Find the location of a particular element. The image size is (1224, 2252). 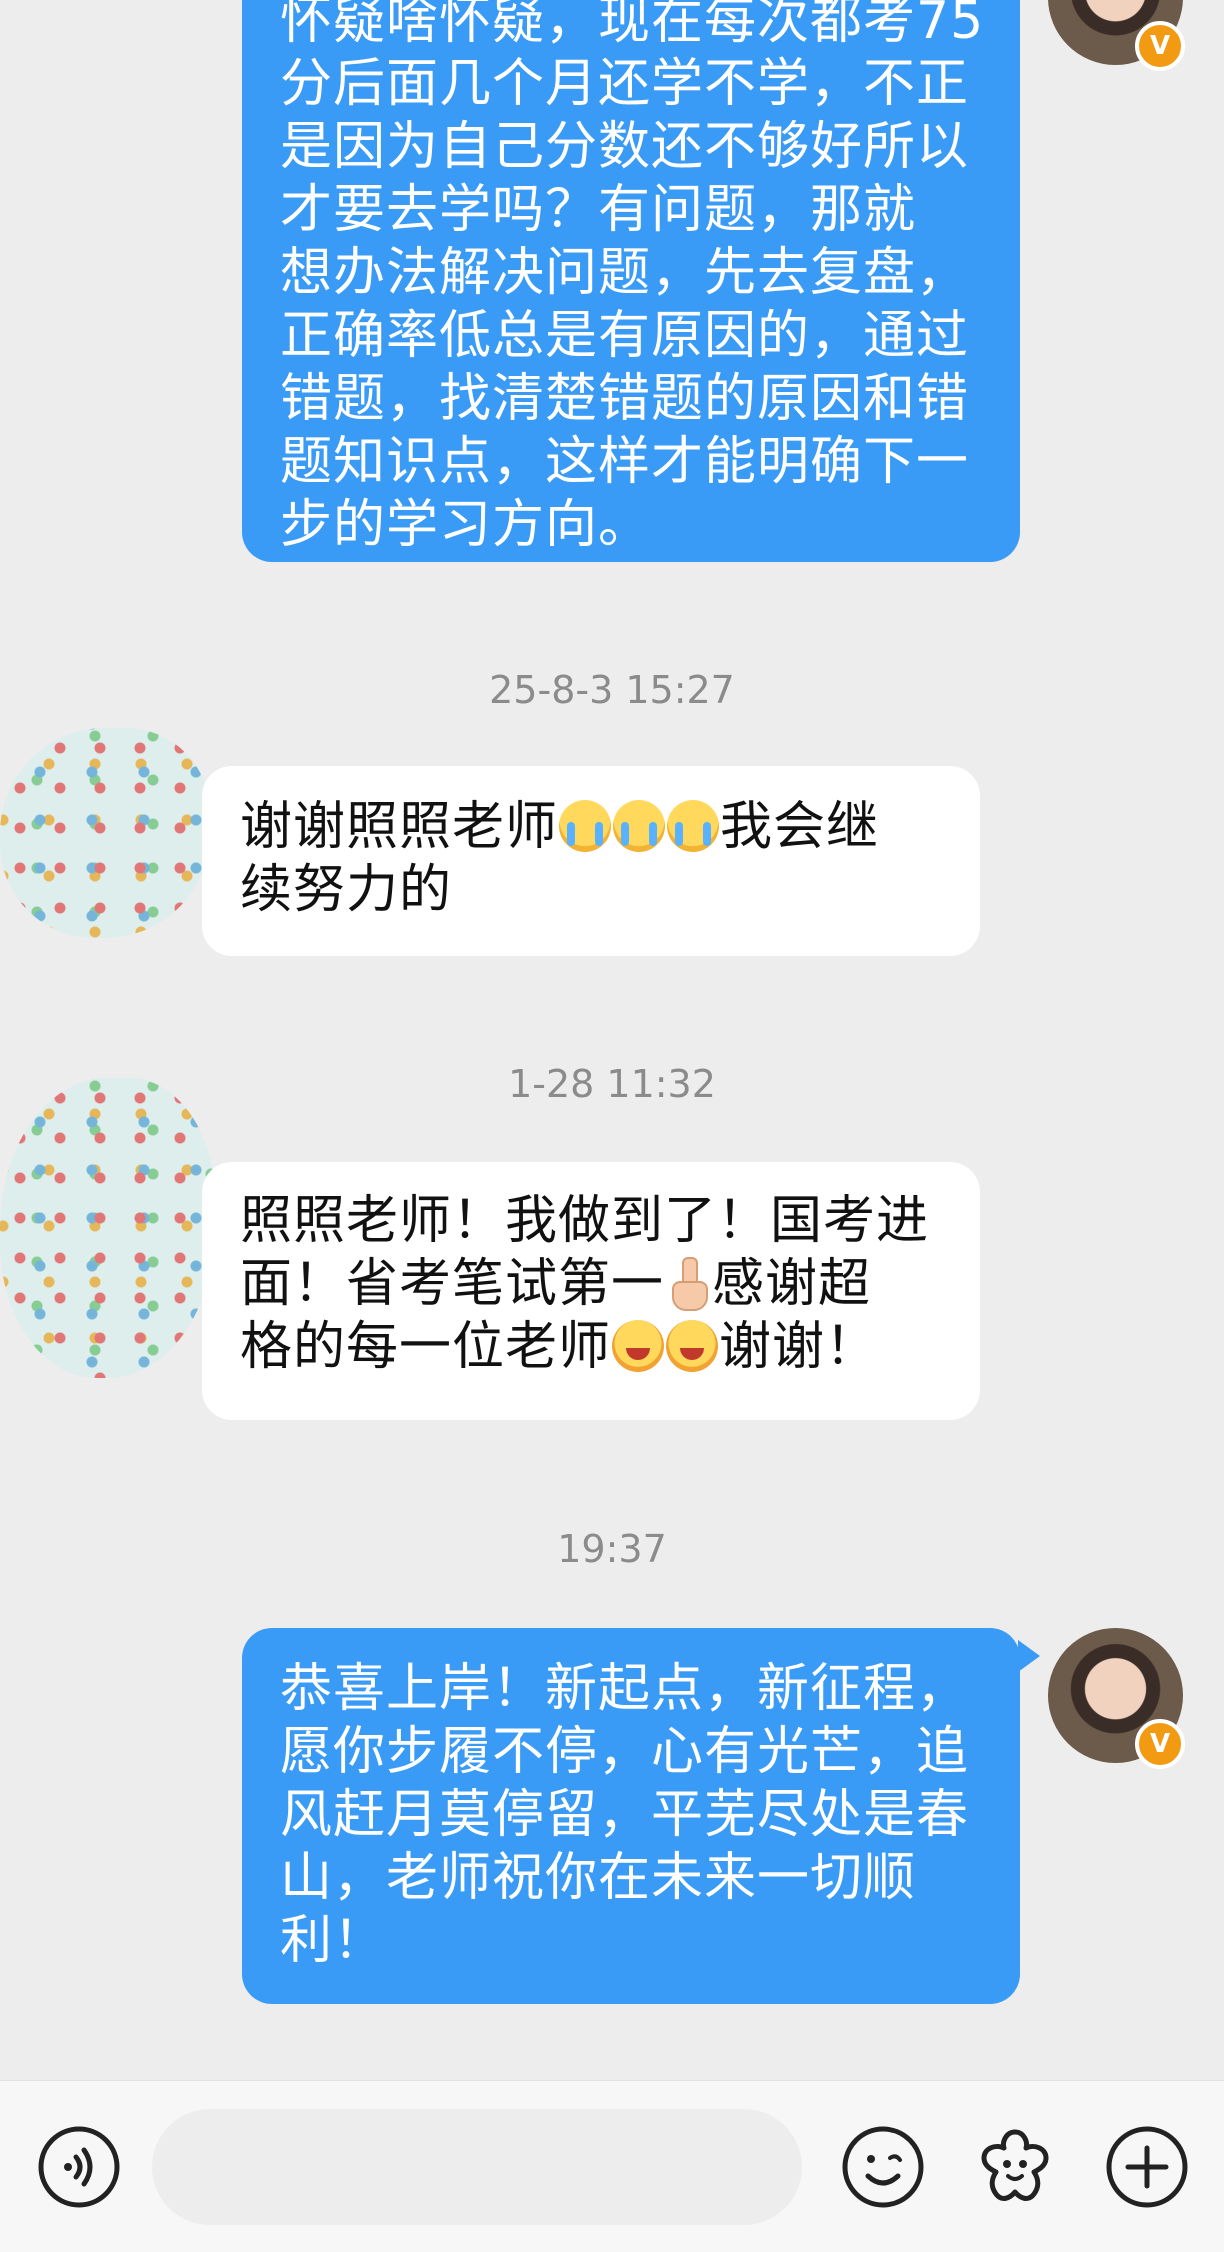

message-line: 想办法解决问题，先去复盘， is located at coordinates (625, 273).